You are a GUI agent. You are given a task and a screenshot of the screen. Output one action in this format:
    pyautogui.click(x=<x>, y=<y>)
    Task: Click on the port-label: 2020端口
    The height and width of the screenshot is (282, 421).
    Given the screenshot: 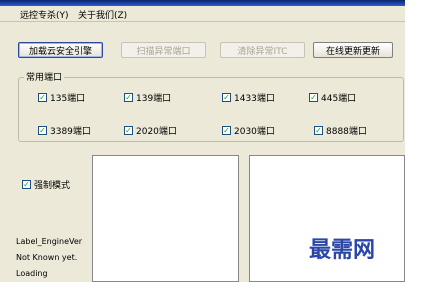 What is the action you would take?
    pyautogui.click(x=156, y=132)
    